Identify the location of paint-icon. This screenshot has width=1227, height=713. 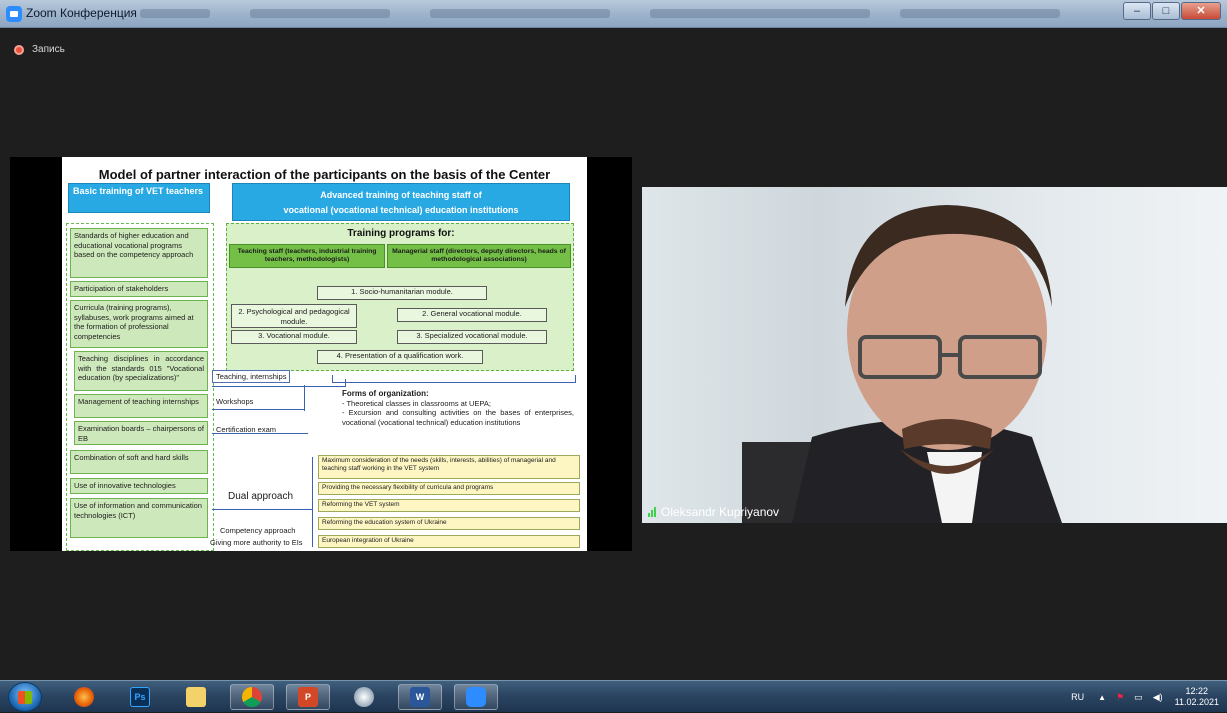
(364, 697).